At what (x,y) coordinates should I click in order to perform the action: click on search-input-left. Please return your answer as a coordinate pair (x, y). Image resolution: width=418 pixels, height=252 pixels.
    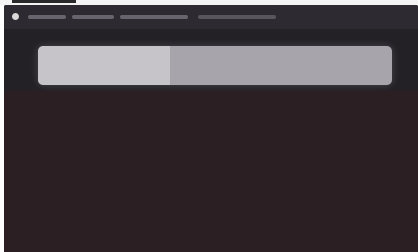
    Looking at the image, I should click on (104, 65).